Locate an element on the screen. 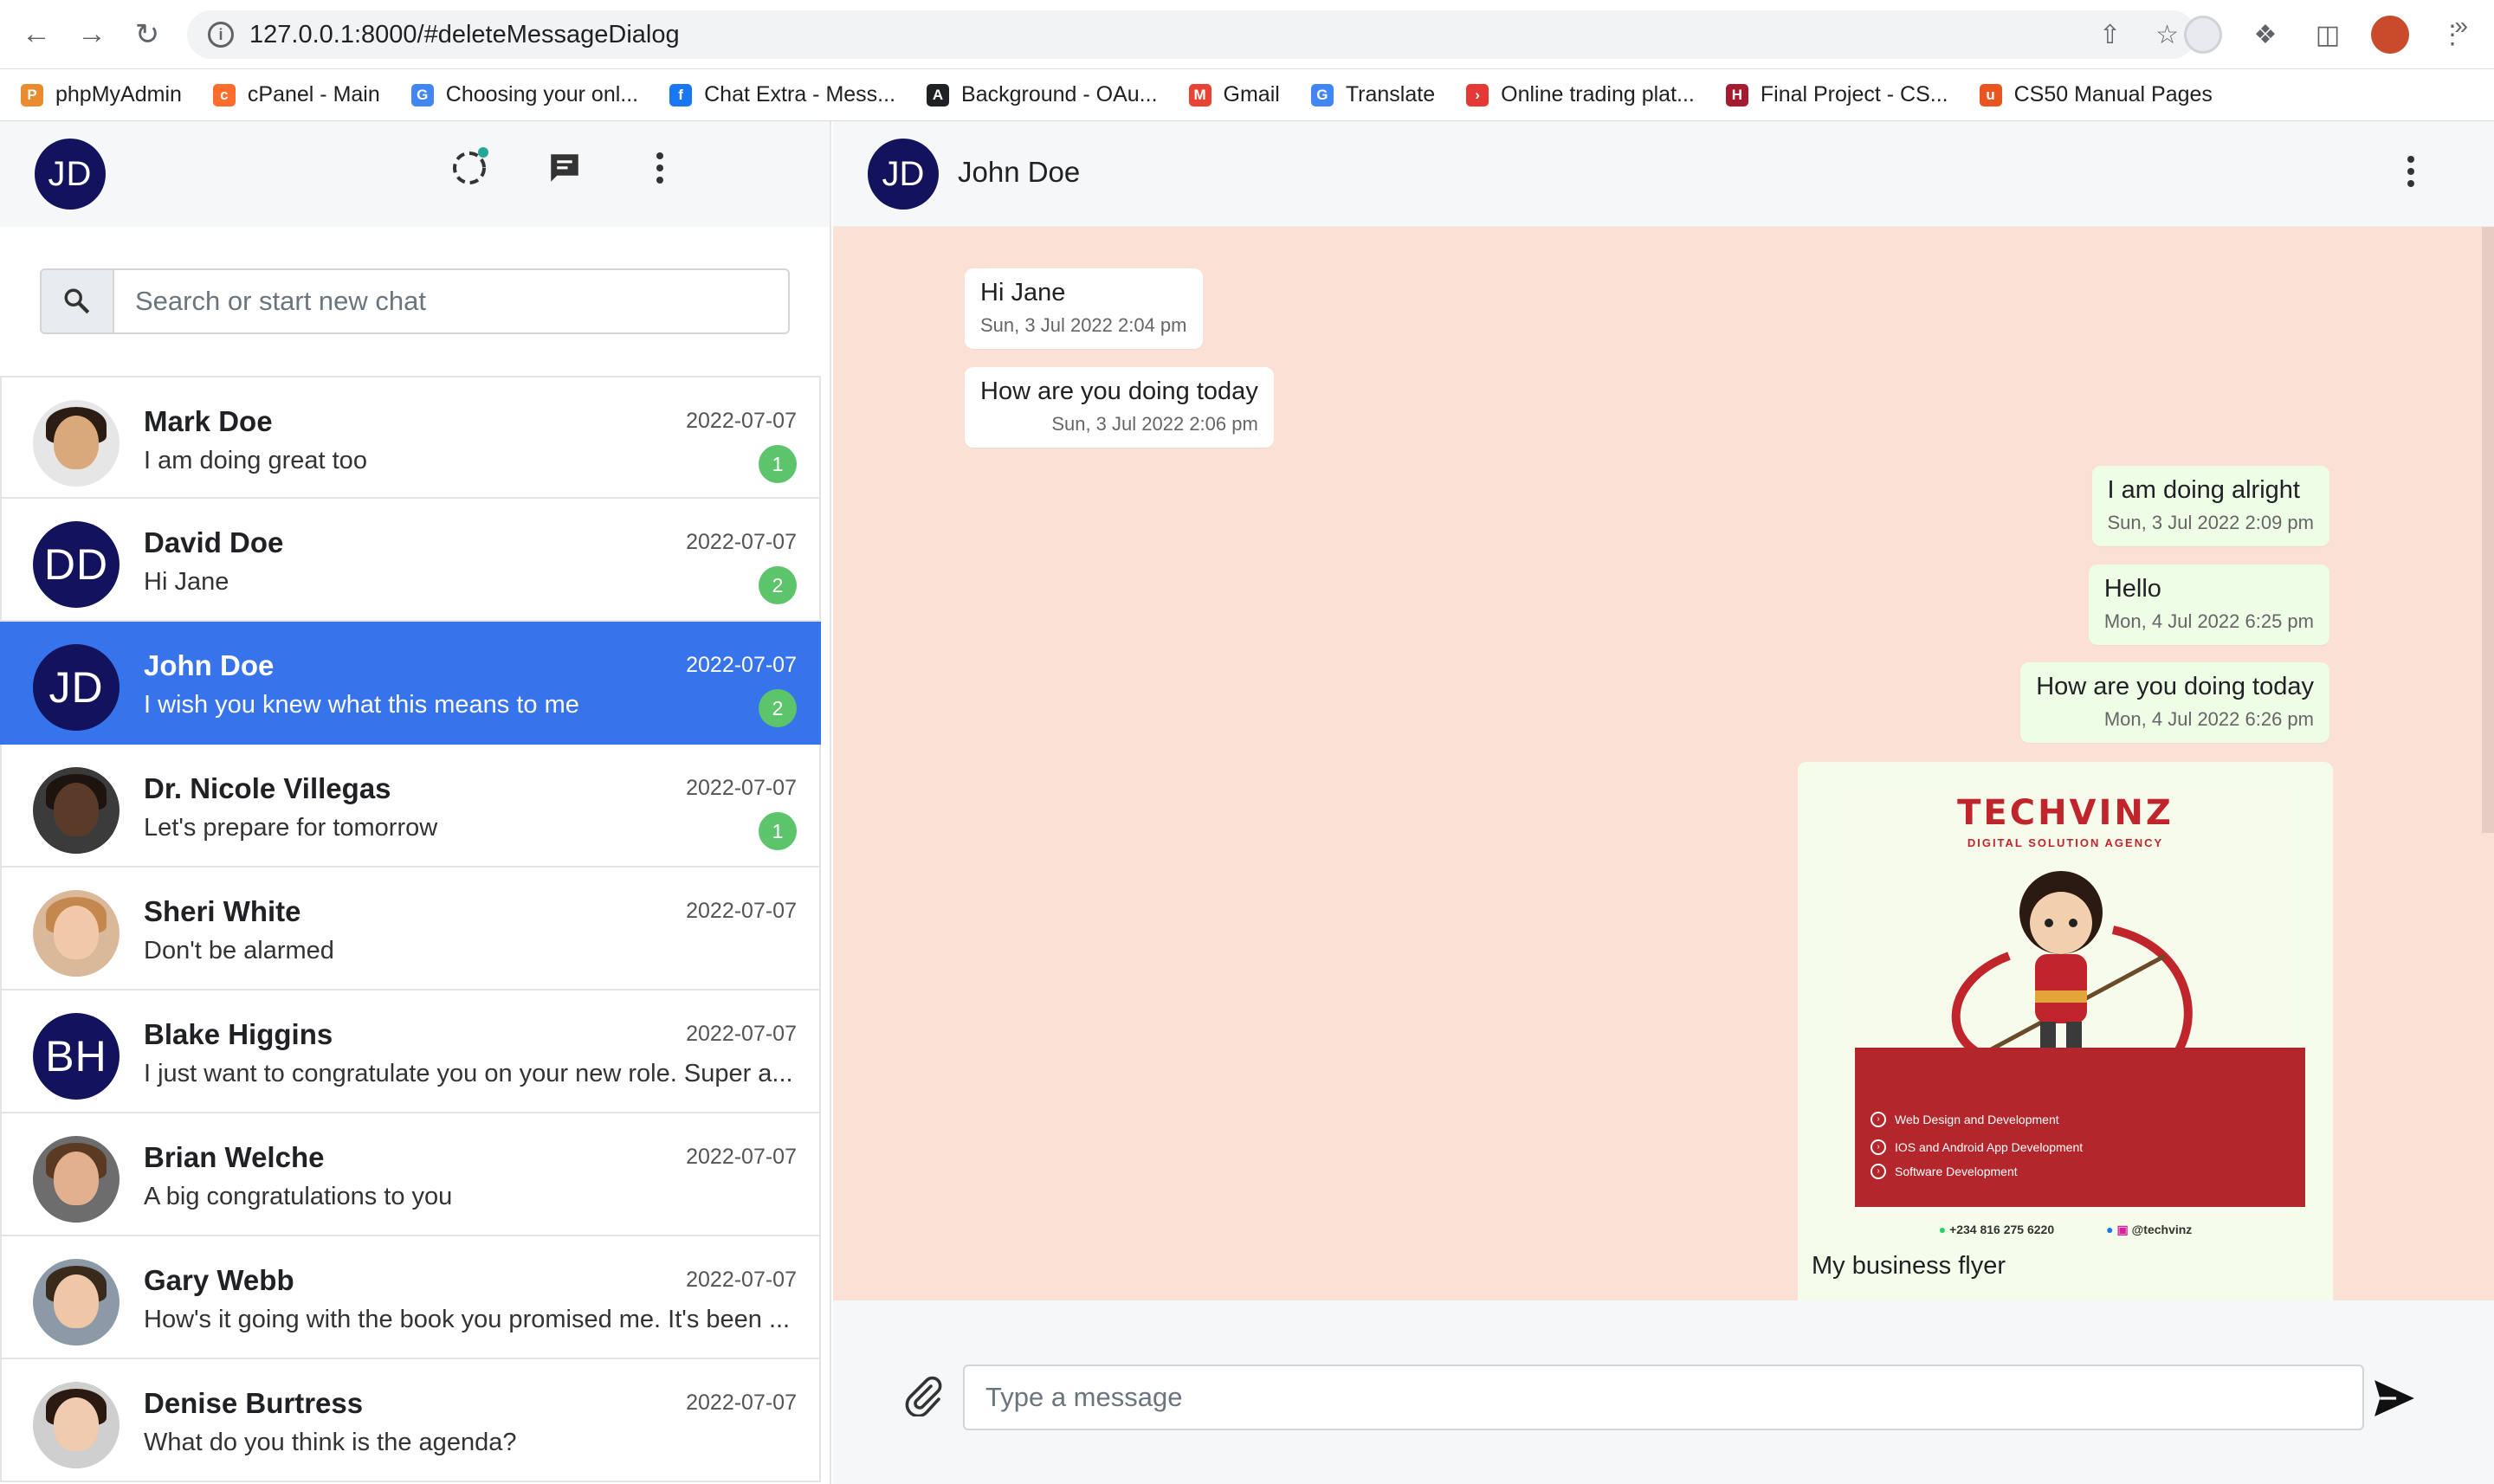 The width and height of the screenshot is (2494, 1484). chat-name: Blake Higgins is located at coordinates (239, 1034).